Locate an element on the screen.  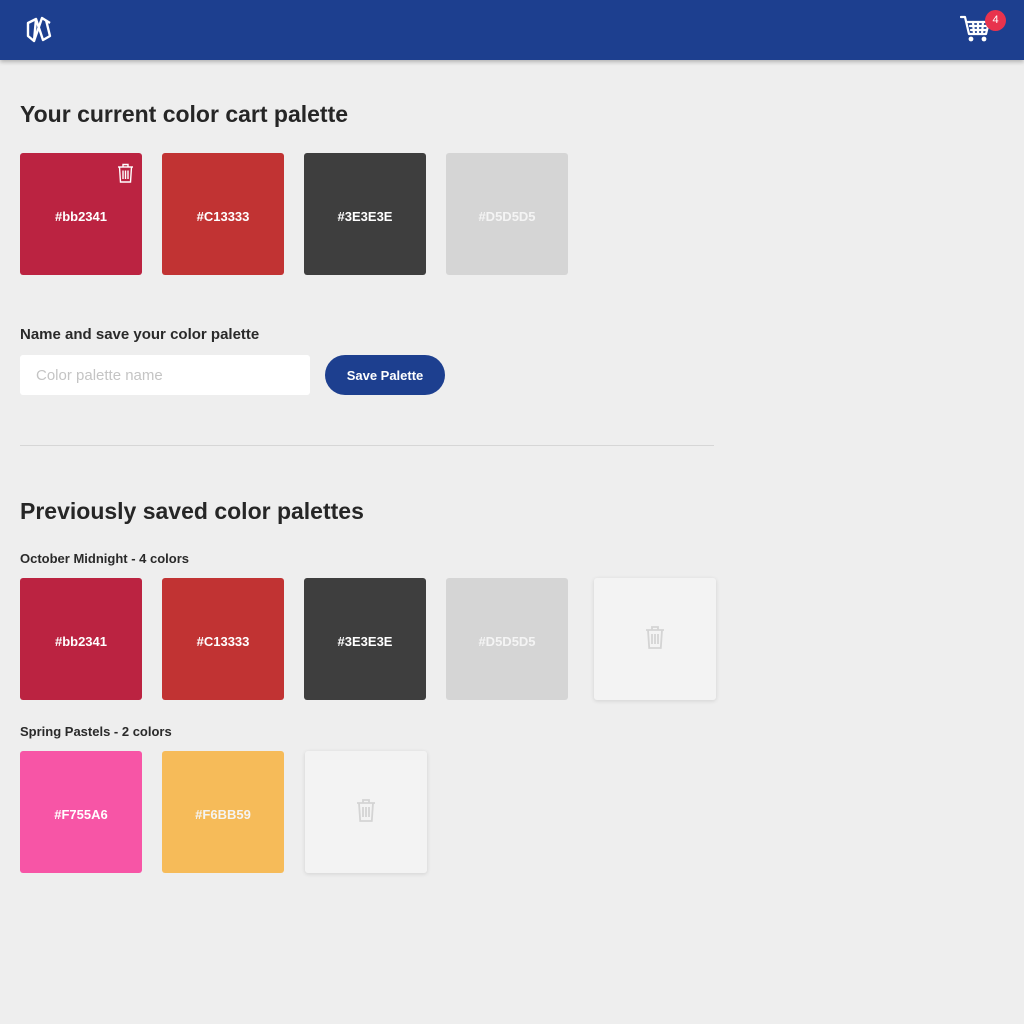
swatch-hex-label: #F755A6 is located at coordinates (81, 814).